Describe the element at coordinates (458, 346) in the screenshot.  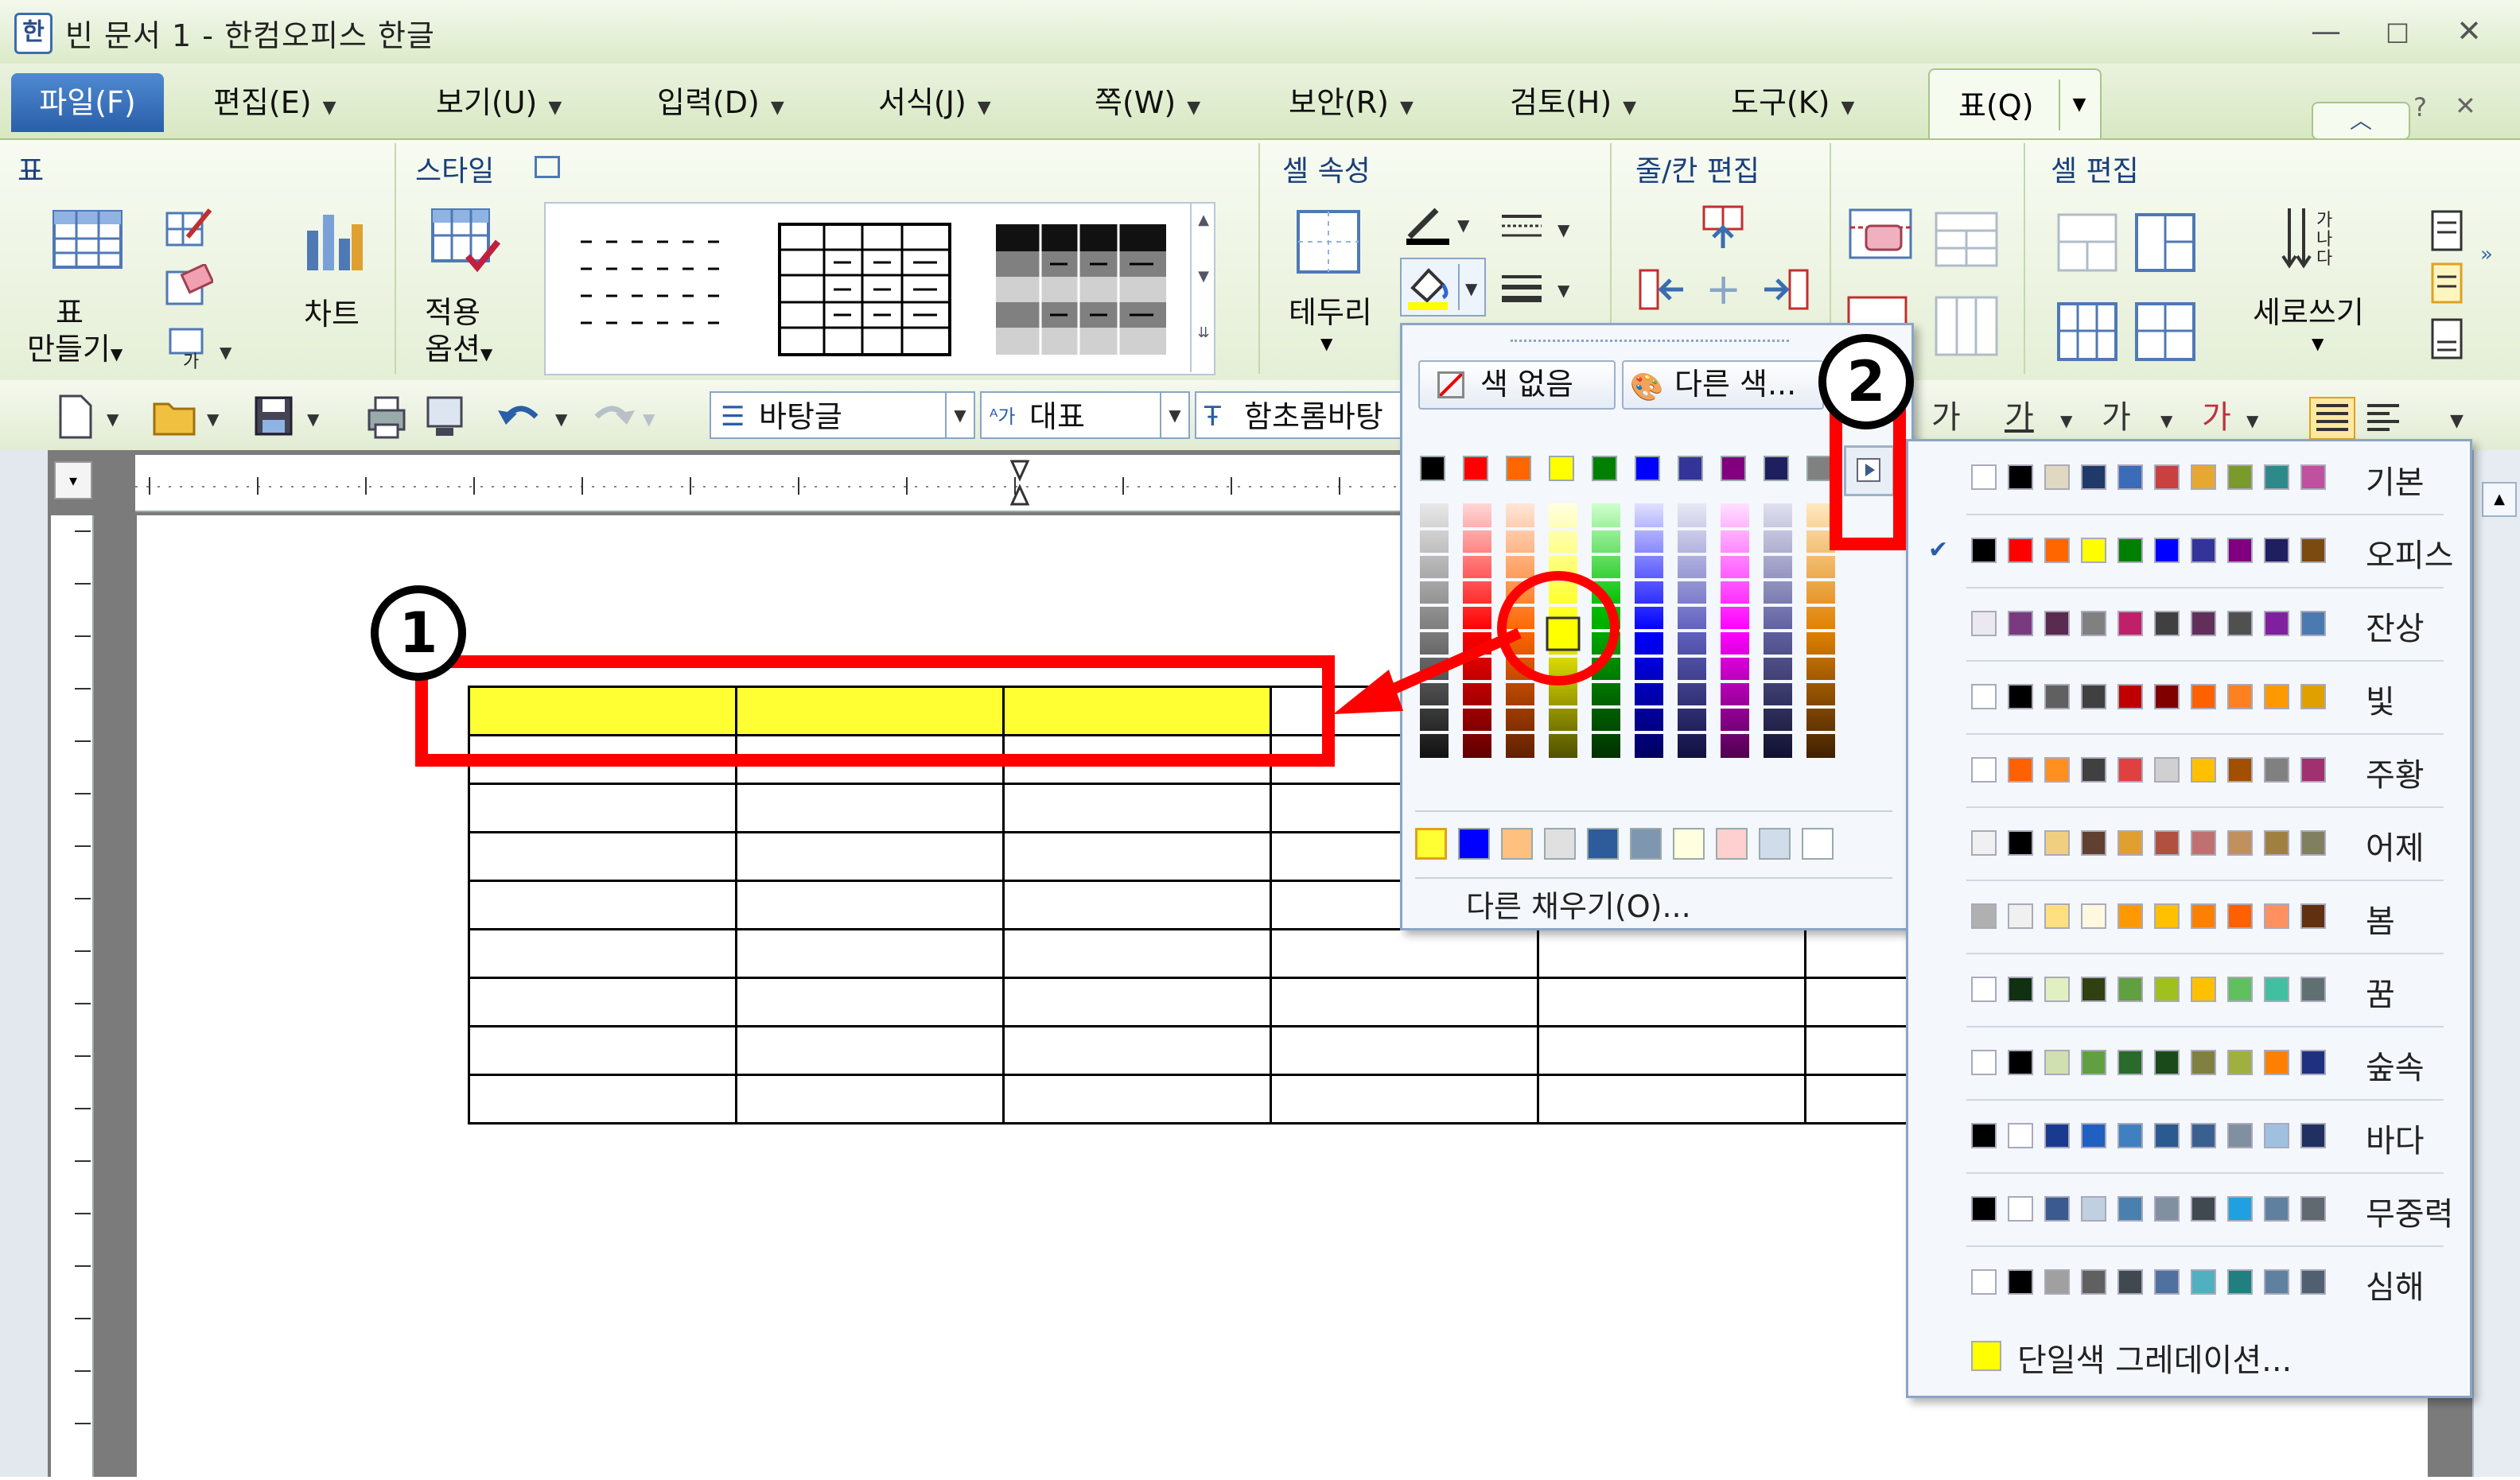
I see `apply-options-button: 옵션▼` at that location.